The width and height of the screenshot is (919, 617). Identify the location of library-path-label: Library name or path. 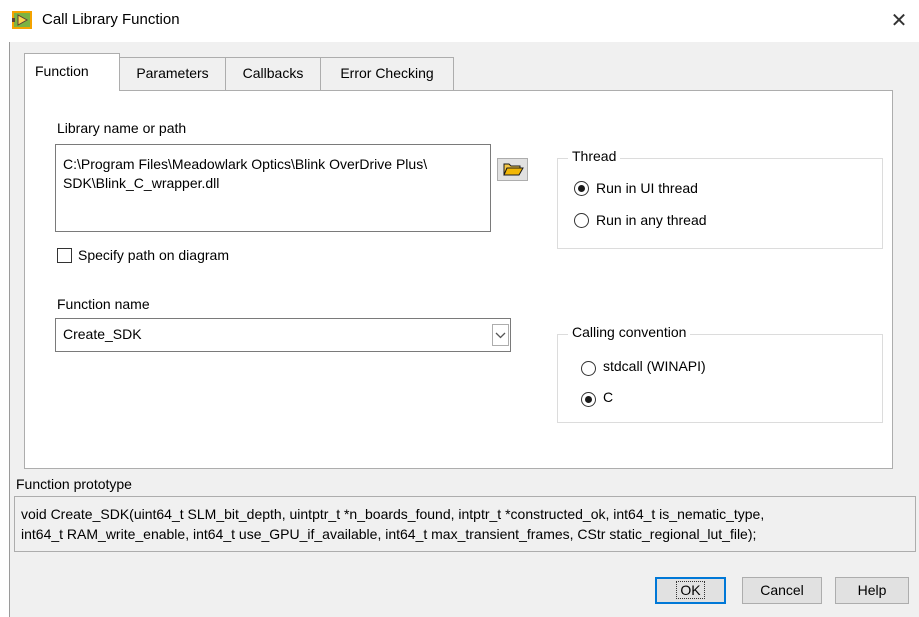
(122, 128).